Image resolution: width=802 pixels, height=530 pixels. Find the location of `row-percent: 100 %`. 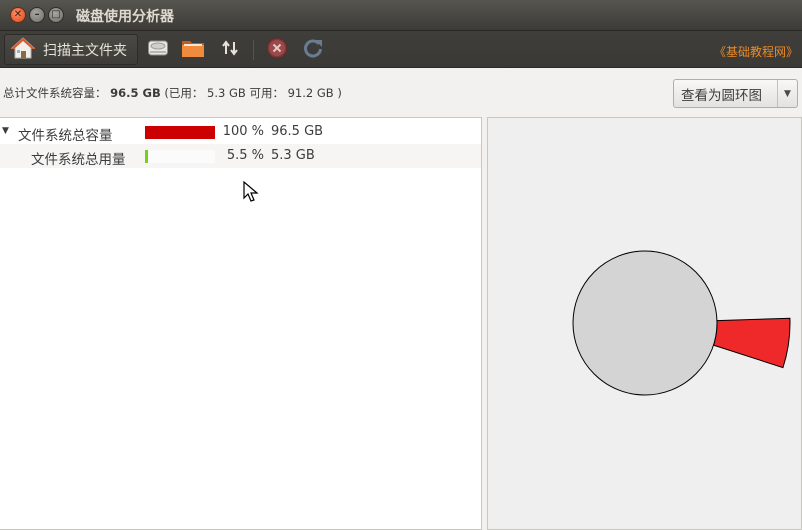

row-percent: 100 % is located at coordinates (243, 131).